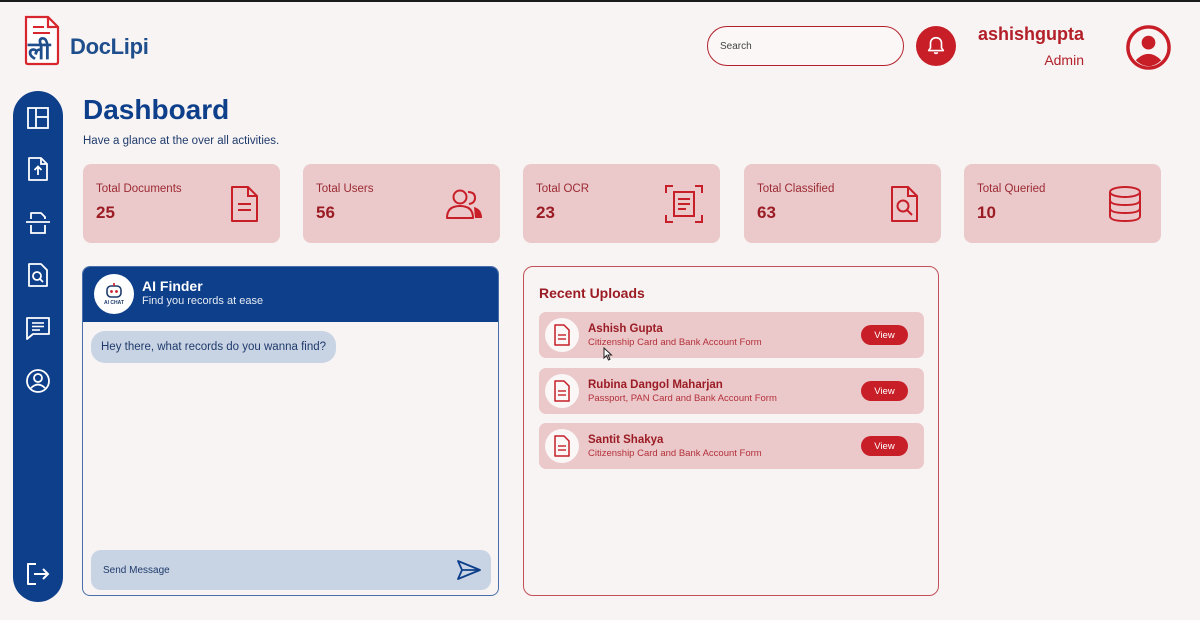 The width and height of the screenshot is (1200, 620). What do you see at coordinates (203, 301) in the screenshot?
I see `chat-subtitle: Find you records at ease` at bounding box center [203, 301].